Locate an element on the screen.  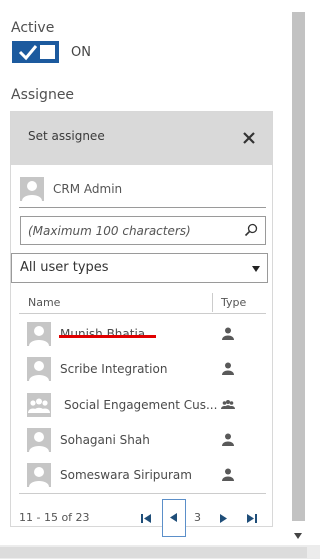
checkmark-icon is located at coordinates (28, 53).